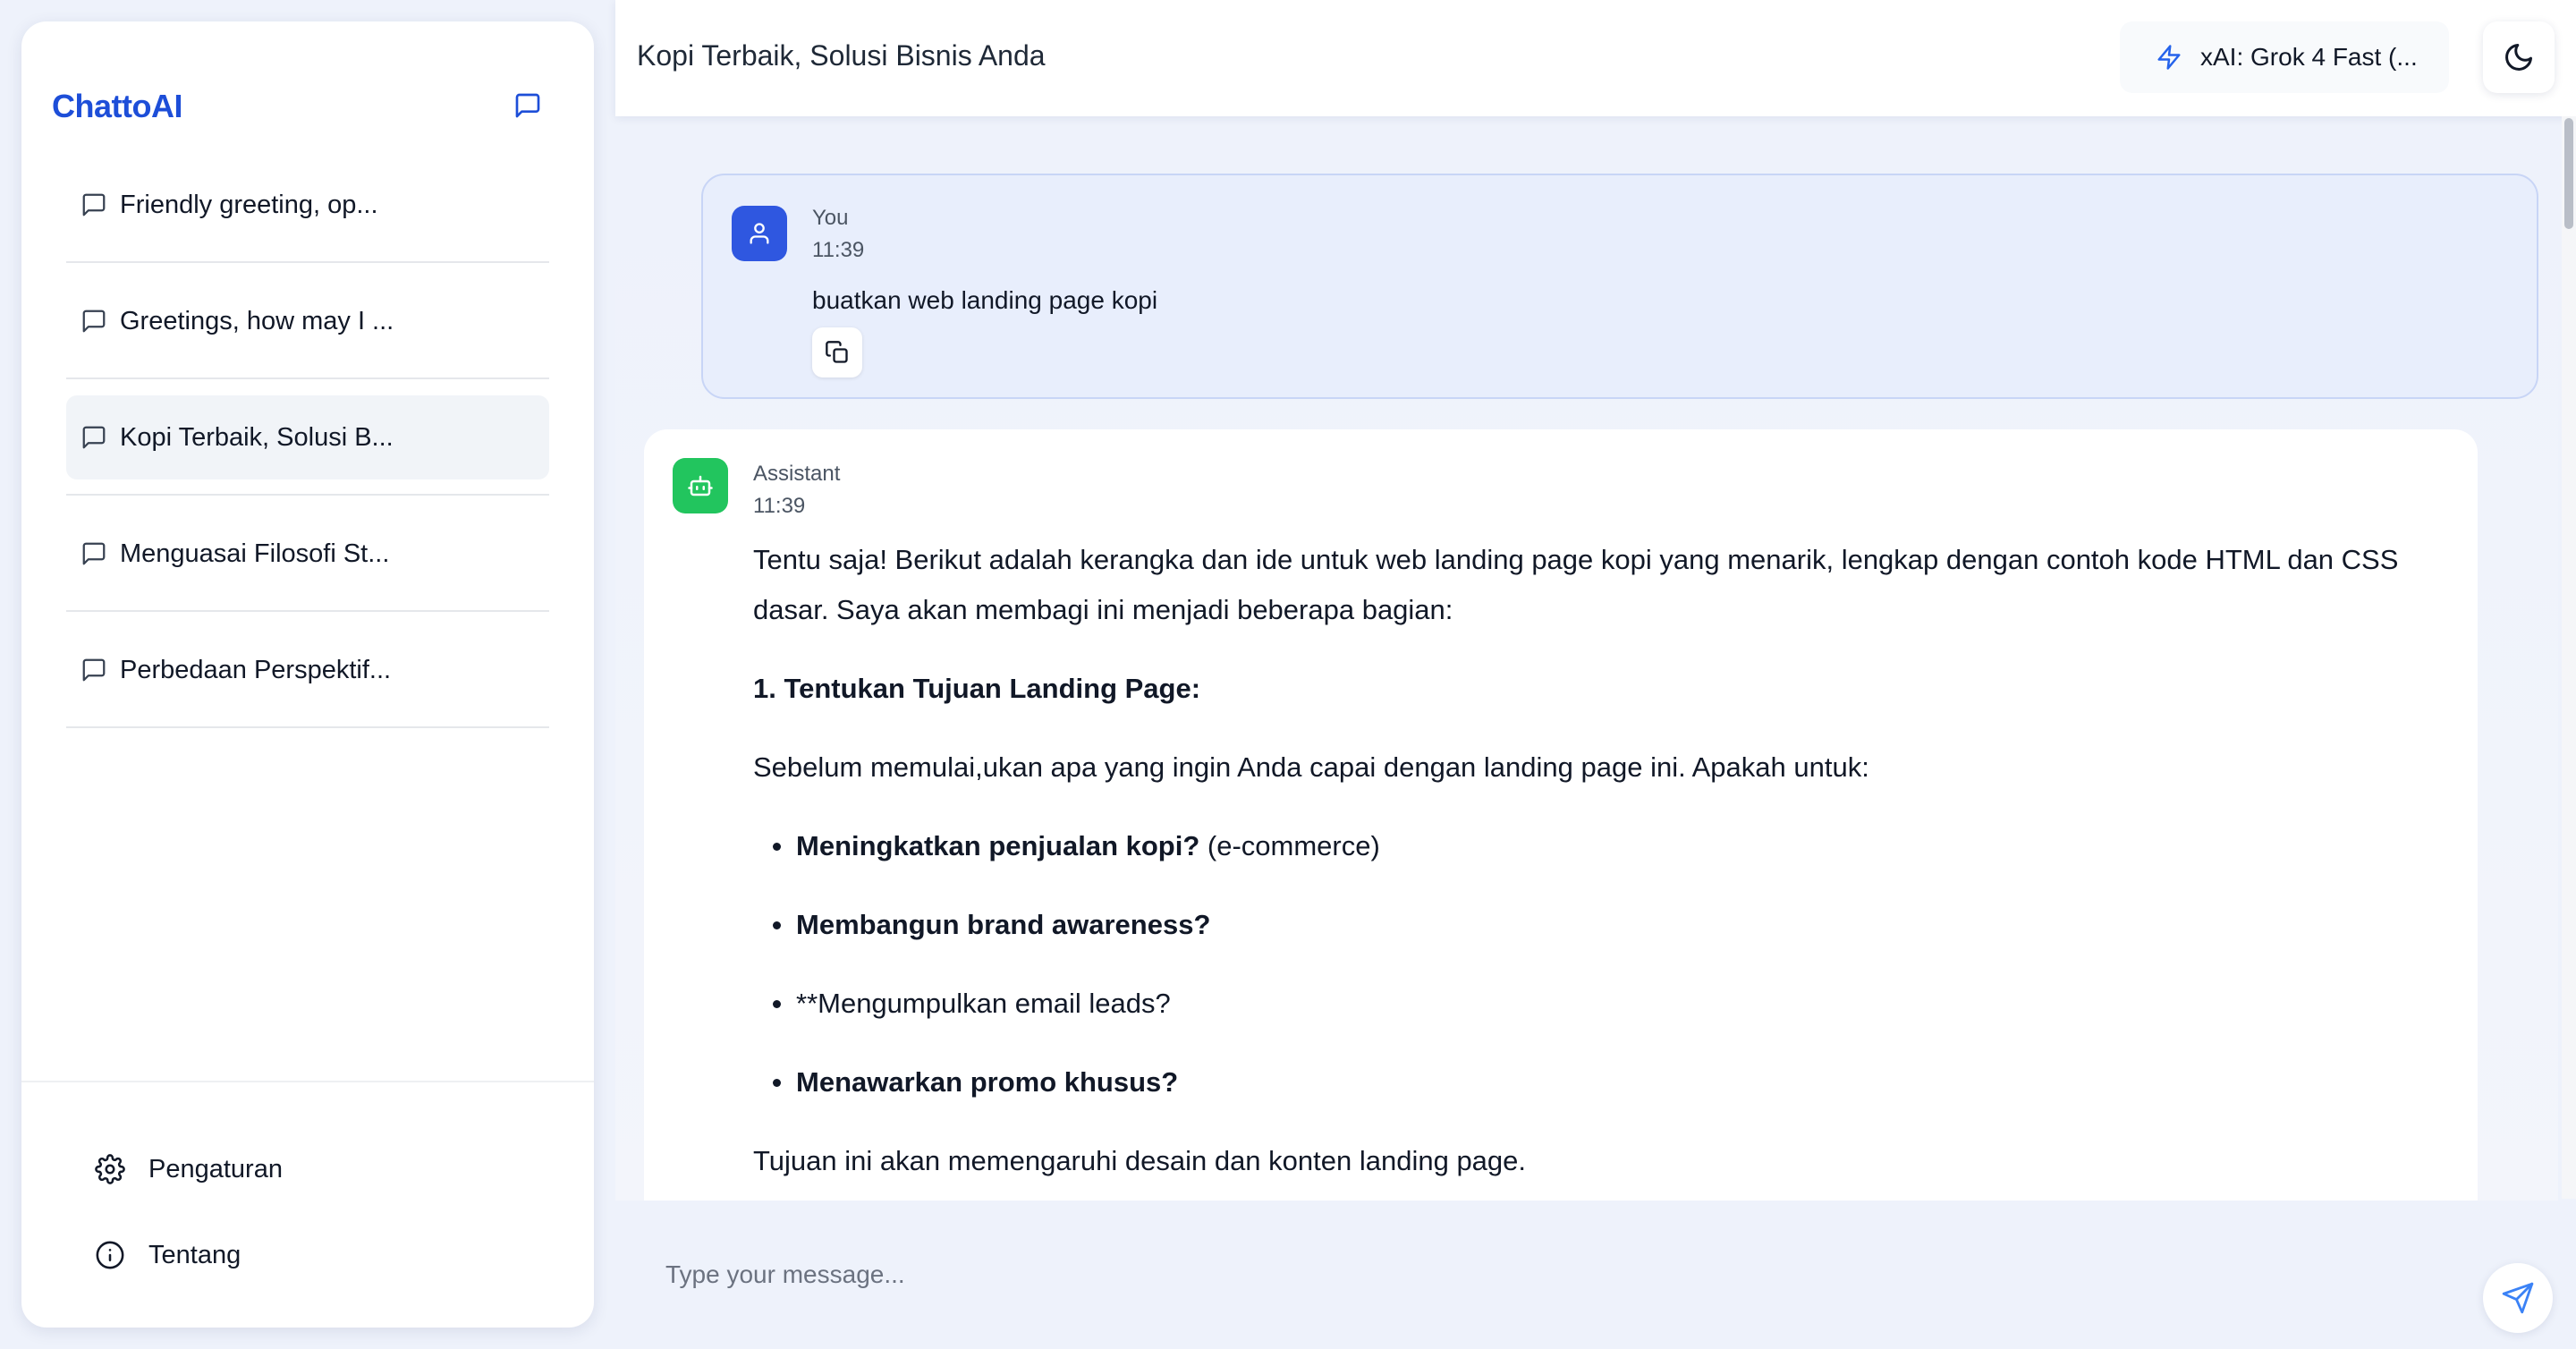 Image resolution: width=2576 pixels, height=1349 pixels. Describe the element at coordinates (1619, 286) in the screenshot. I see `user-message: You 11:39 buatkan web landing page kopi` at that location.